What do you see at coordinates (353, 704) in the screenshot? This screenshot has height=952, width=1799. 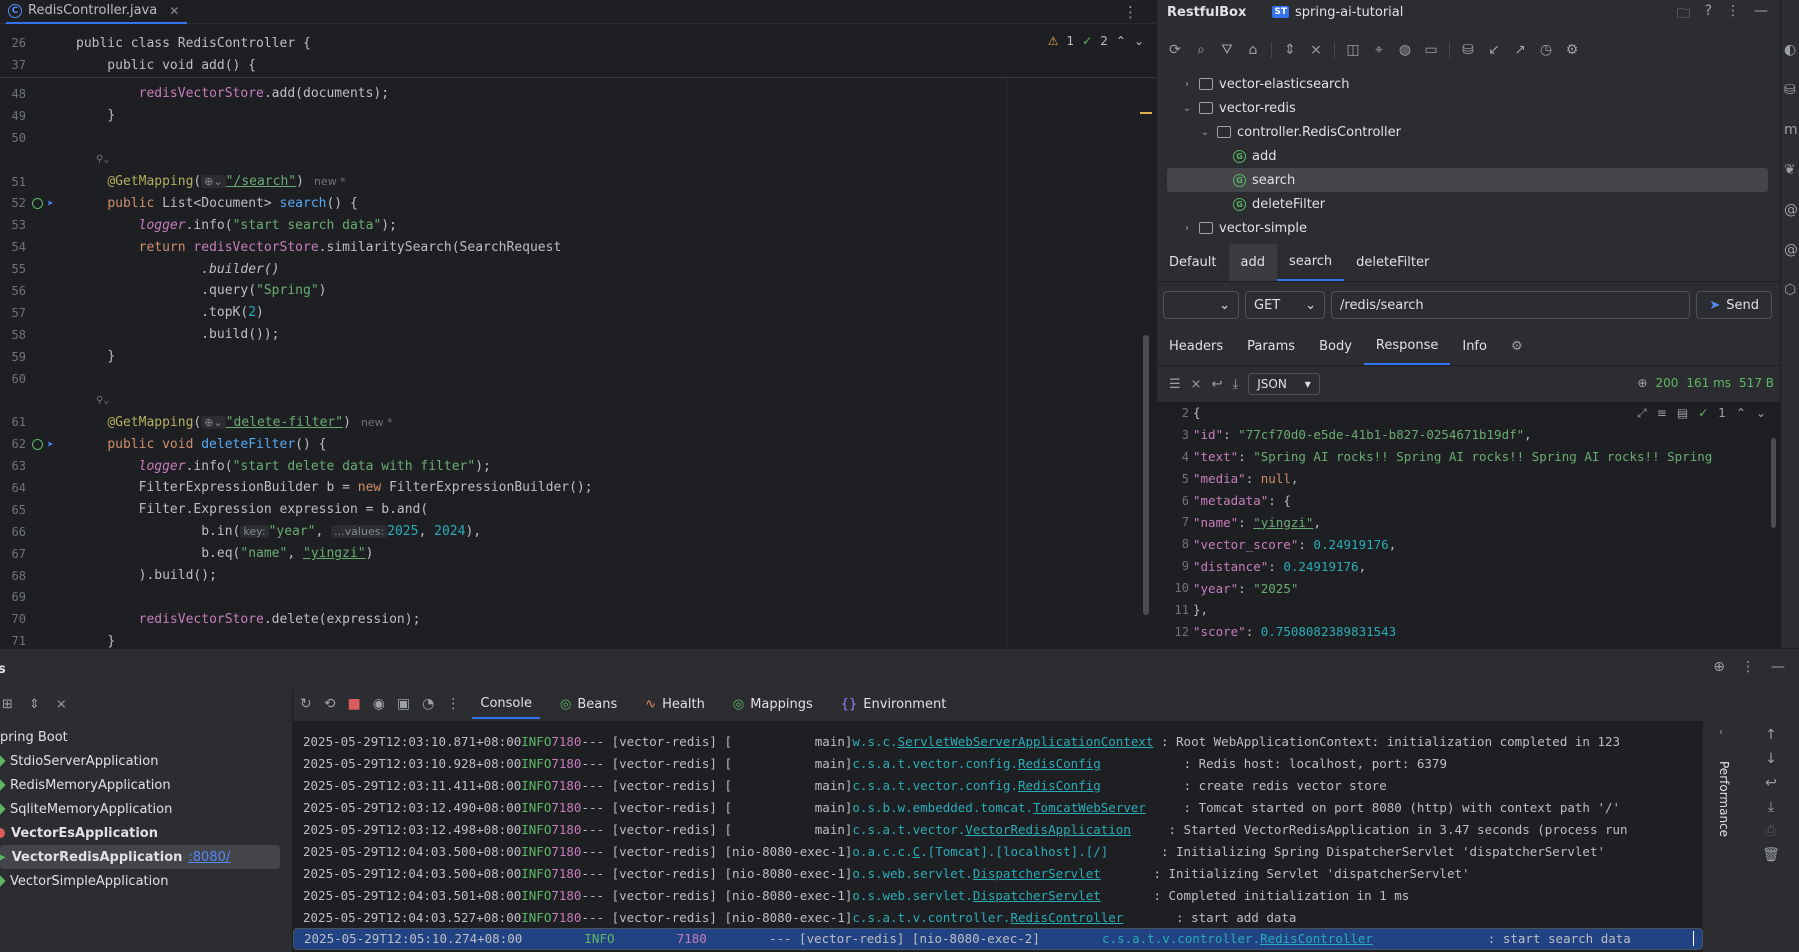 I see `stop-icon: ■` at bounding box center [353, 704].